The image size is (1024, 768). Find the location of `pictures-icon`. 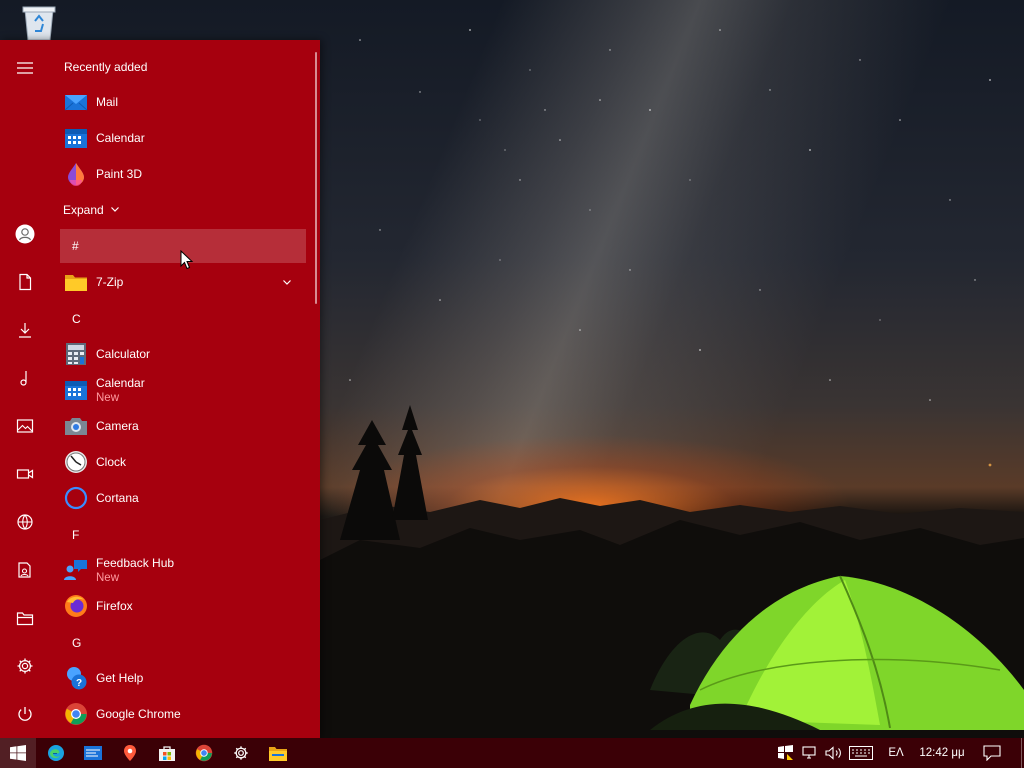

pictures-icon is located at coordinates (25, 426).